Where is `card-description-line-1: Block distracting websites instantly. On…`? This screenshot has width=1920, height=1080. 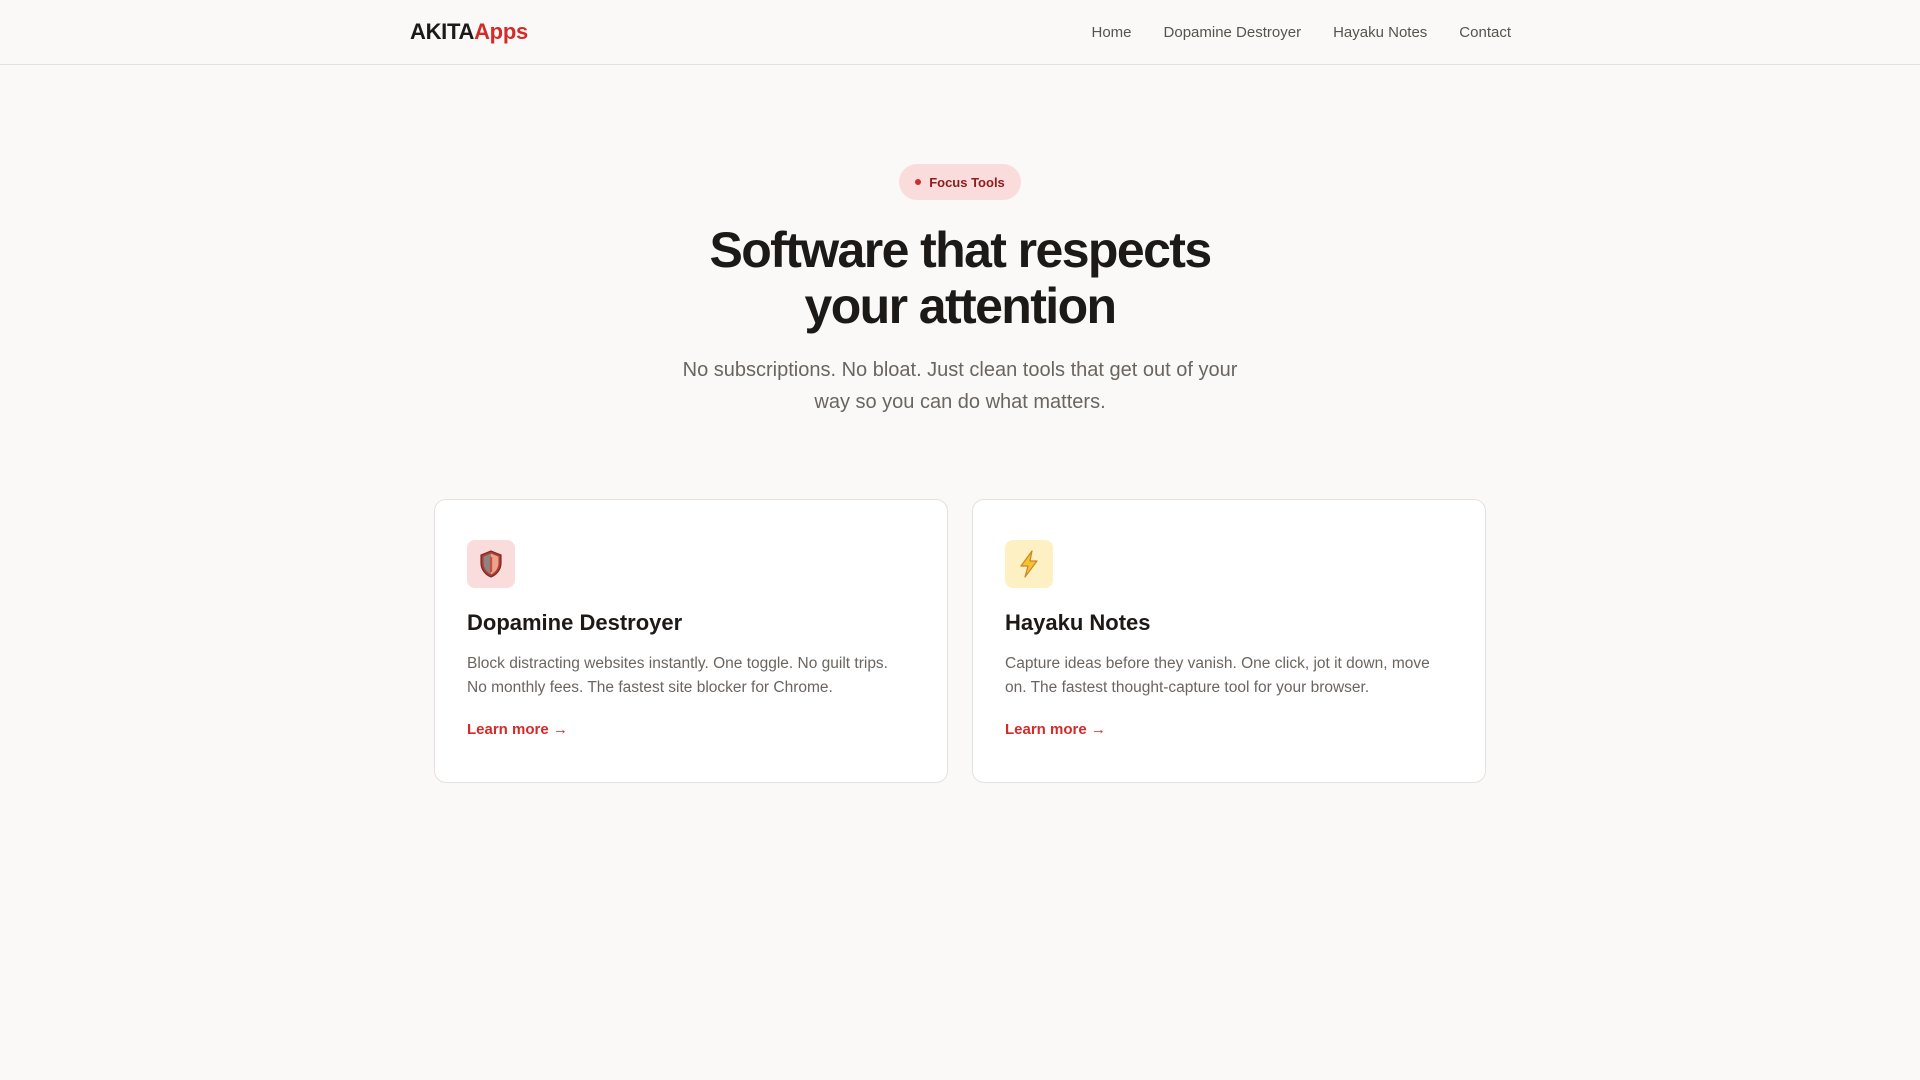
card-description-line-1: Block distracting websites instantly. On… is located at coordinates (677, 663).